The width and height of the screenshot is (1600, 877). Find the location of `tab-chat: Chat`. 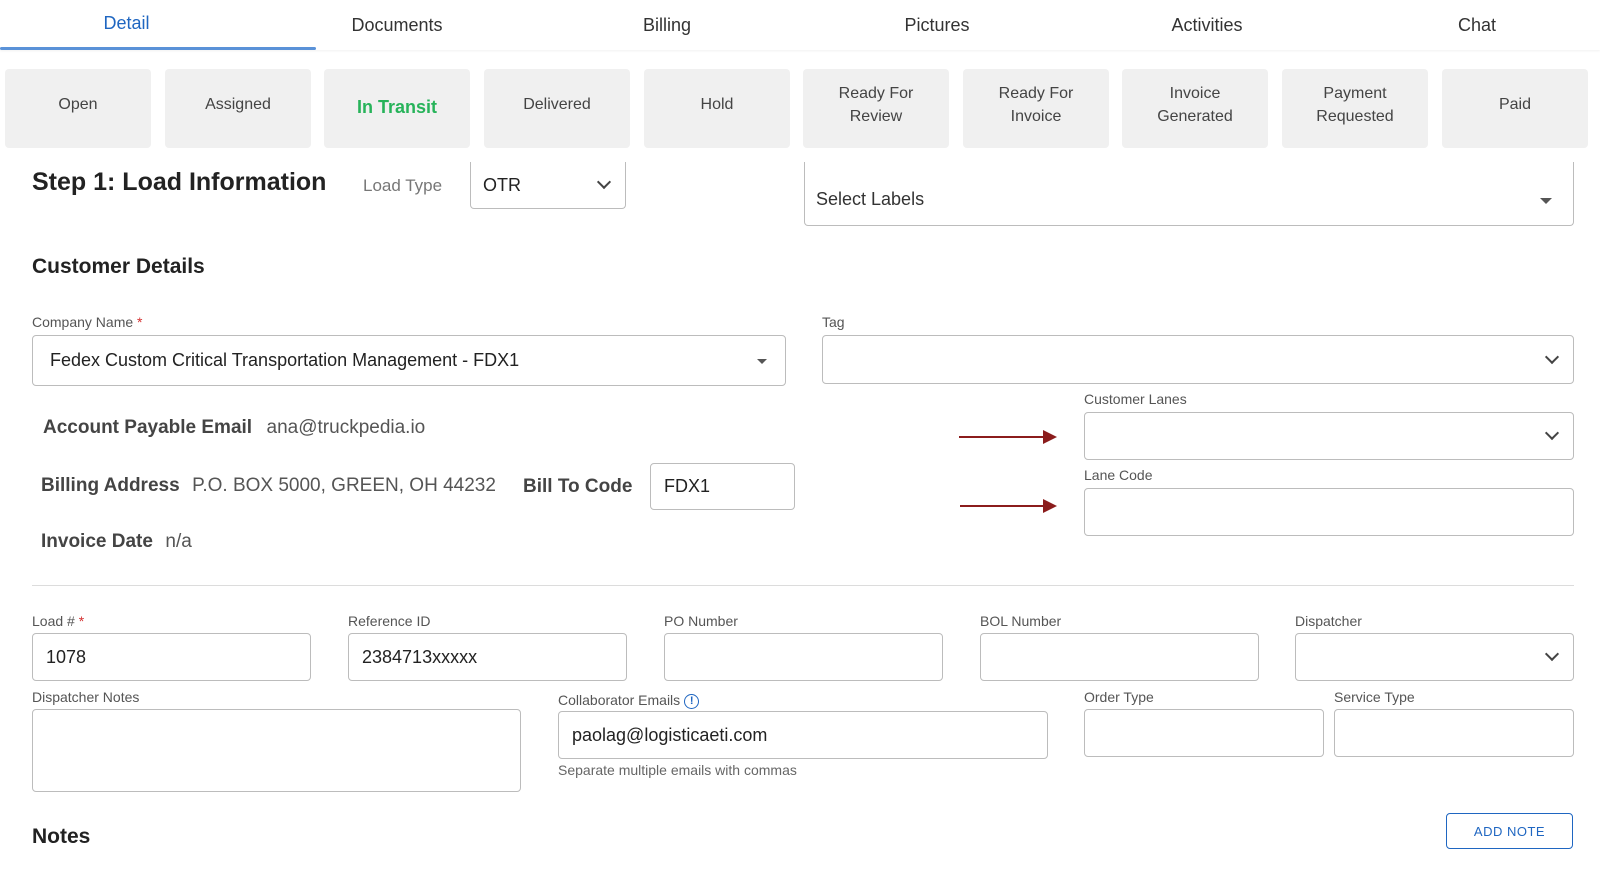

tab-chat: Chat is located at coordinates (1471, 25).